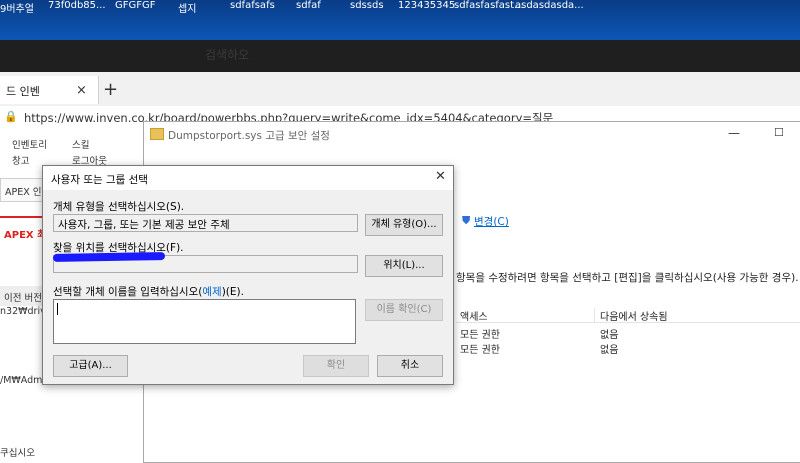 The image size is (800, 463). What do you see at coordinates (232, 292) in the screenshot?
I see `enter-object-label-suffix: )(E).` at bounding box center [232, 292].